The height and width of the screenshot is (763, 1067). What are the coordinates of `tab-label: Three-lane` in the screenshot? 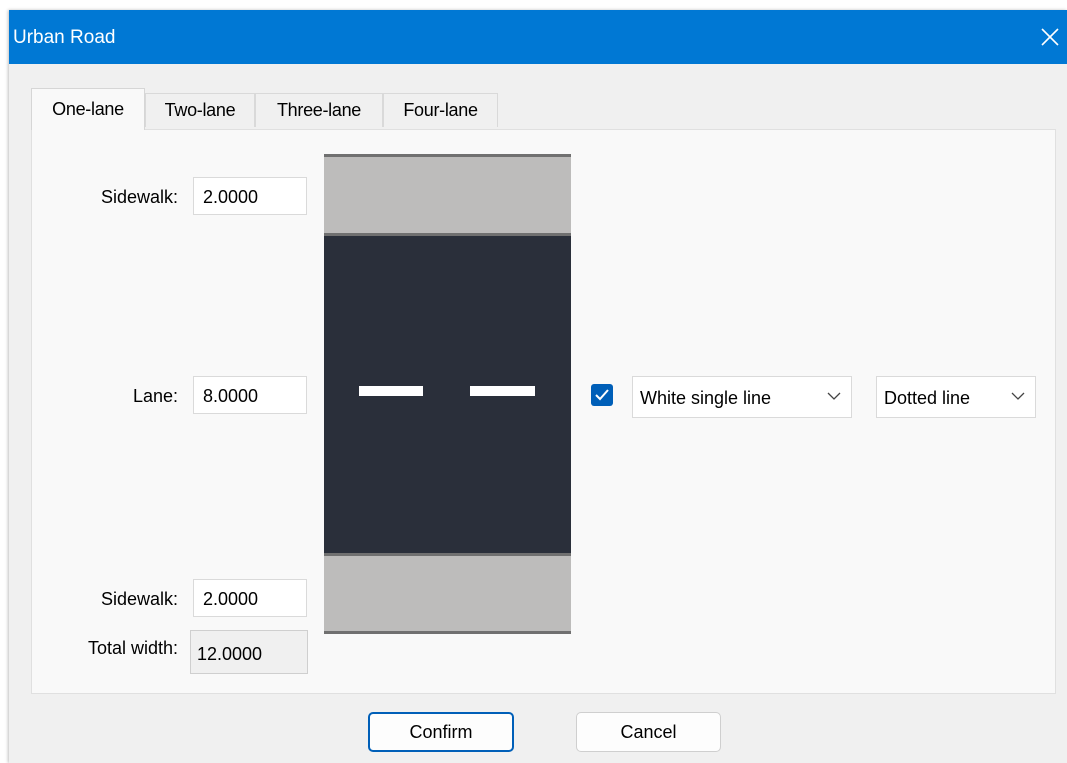 It's located at (319, 110).